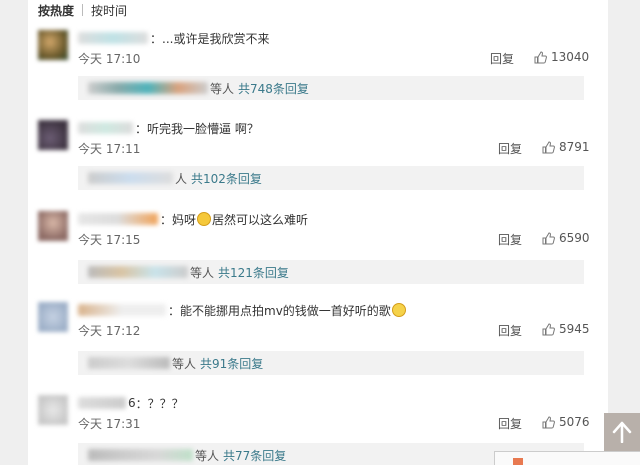 This screenshot has width=640, height=465. I want to click on like-count: 5945, so click(574, 329).